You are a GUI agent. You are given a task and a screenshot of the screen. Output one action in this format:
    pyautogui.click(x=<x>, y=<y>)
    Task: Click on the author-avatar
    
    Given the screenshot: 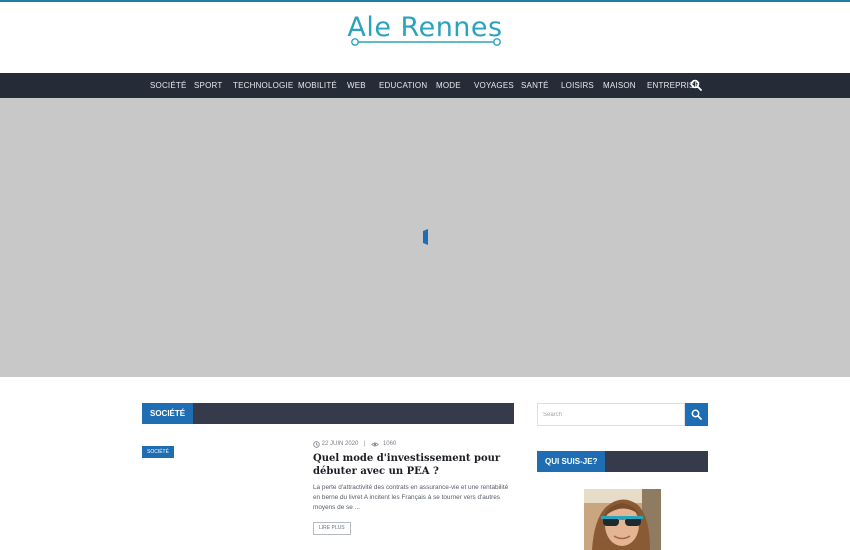 What is the action you would take?
    pyautogui.click(x=622, y=519)
    